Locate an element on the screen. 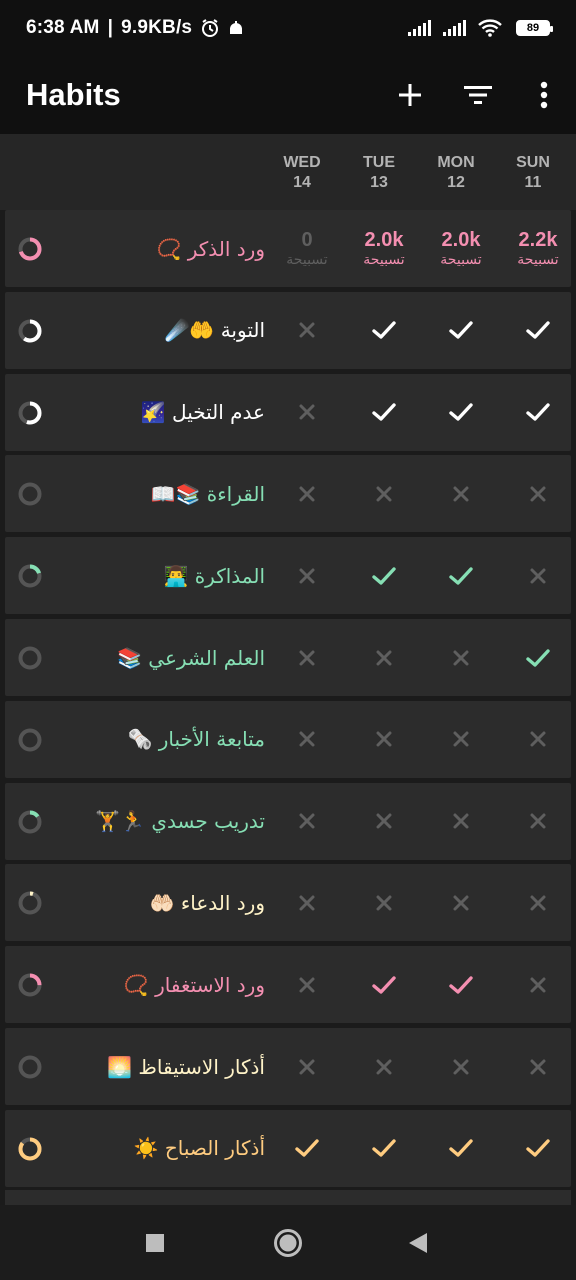 Image resolution: width=576 pixels, height=1280 pixels. filter-icon is located at coordinates (478, 95).